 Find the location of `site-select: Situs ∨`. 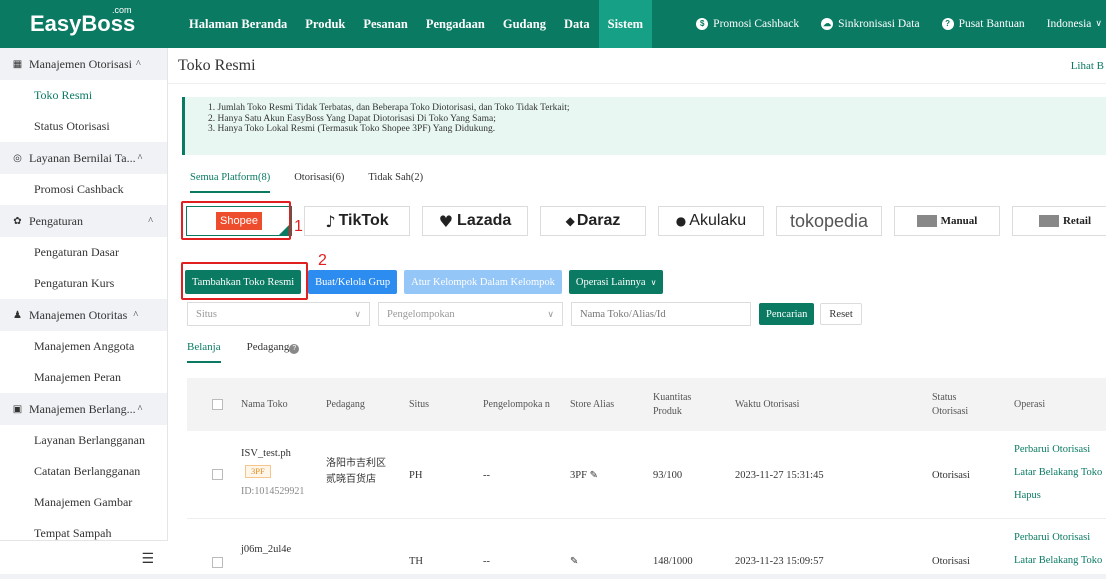

site-select: Situs ∨ is located at coordinates (278, 314).